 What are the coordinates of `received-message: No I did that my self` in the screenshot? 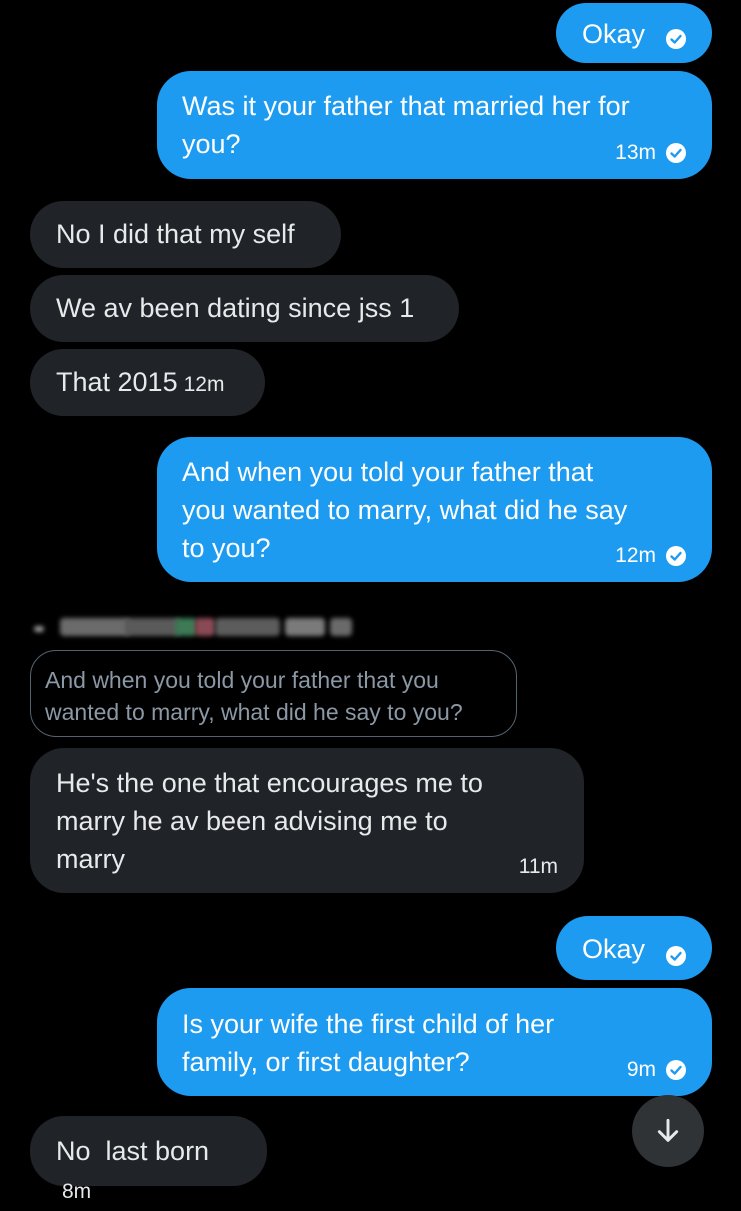 It's located at (185, 234).